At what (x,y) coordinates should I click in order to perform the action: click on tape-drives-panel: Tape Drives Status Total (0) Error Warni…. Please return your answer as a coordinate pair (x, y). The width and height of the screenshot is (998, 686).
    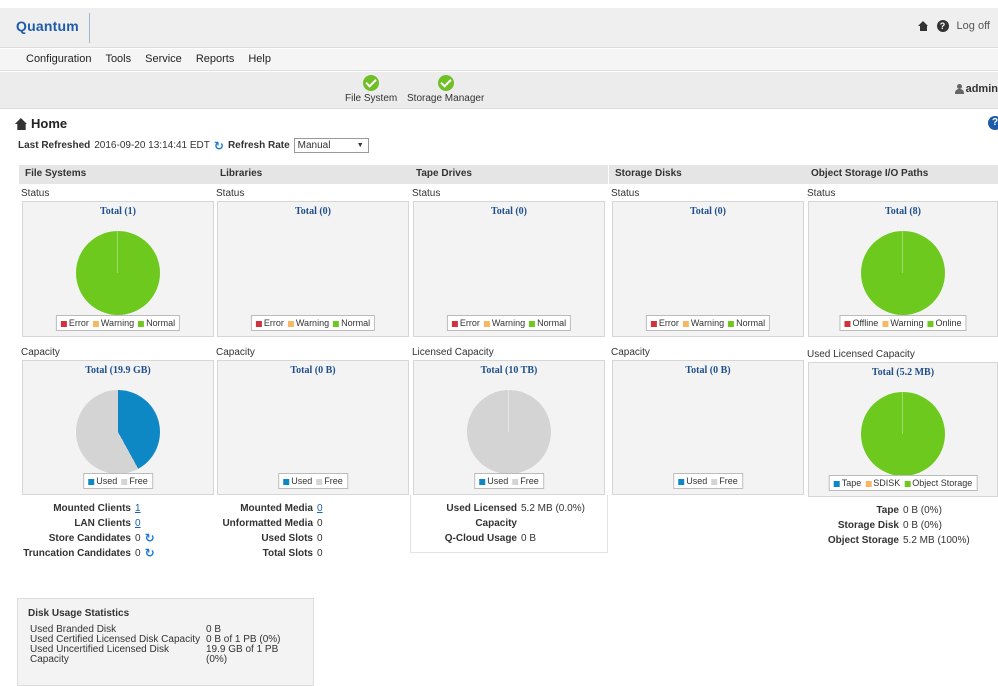
    Looking at the image, I should click on (509, 359).